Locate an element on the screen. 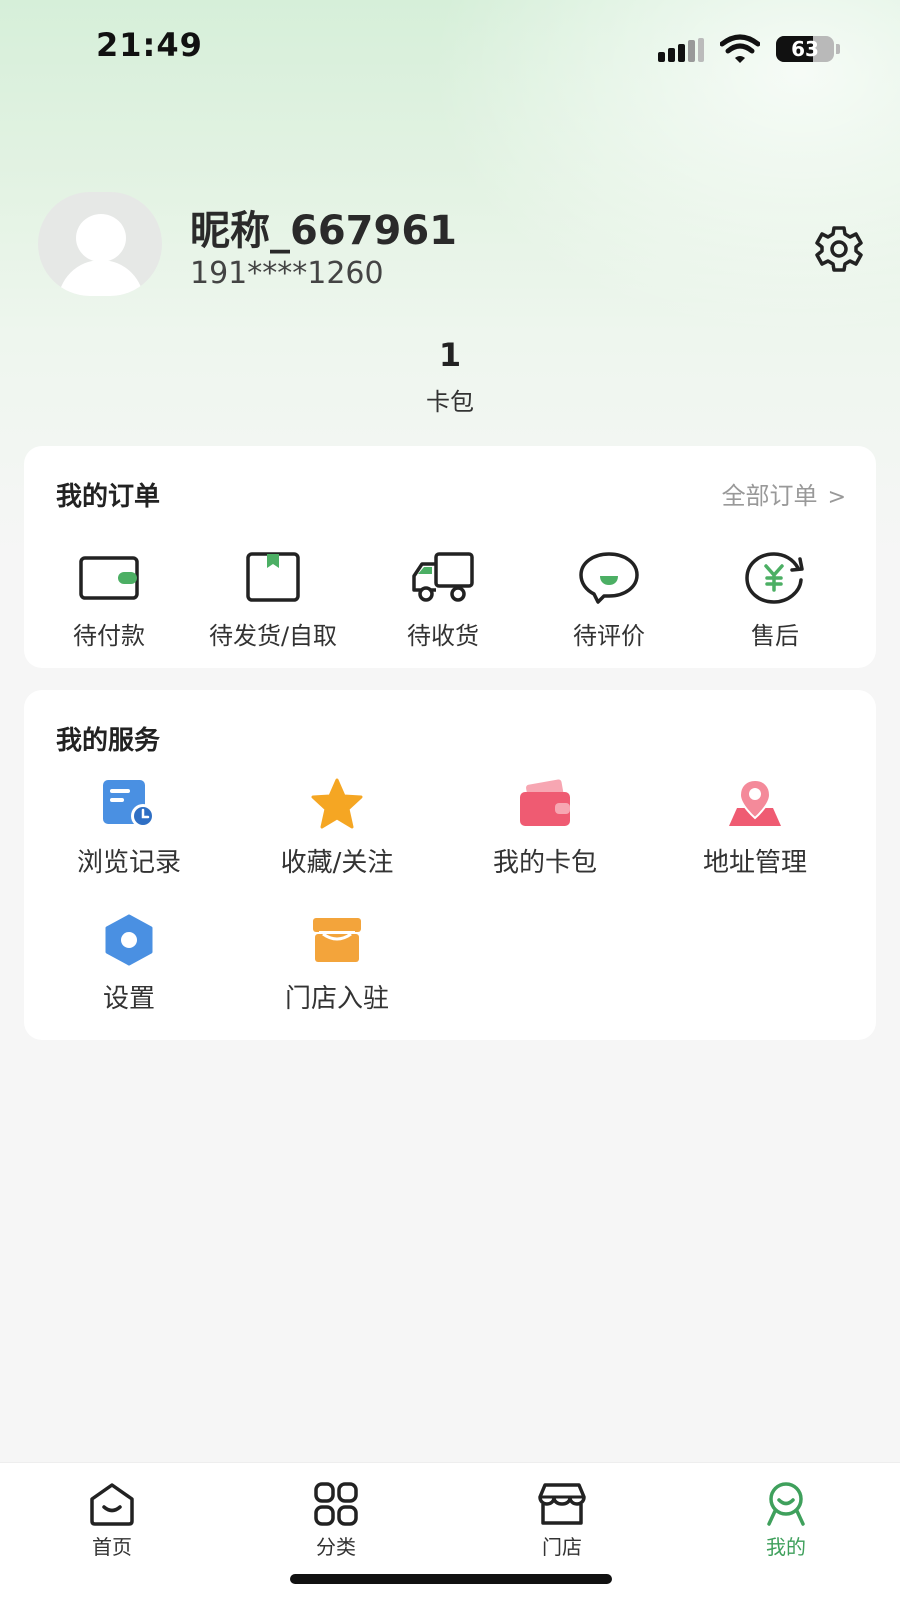 This screenshot has height=1600, width=900. order-label: 待收货 is located at coordinates (443, 636).